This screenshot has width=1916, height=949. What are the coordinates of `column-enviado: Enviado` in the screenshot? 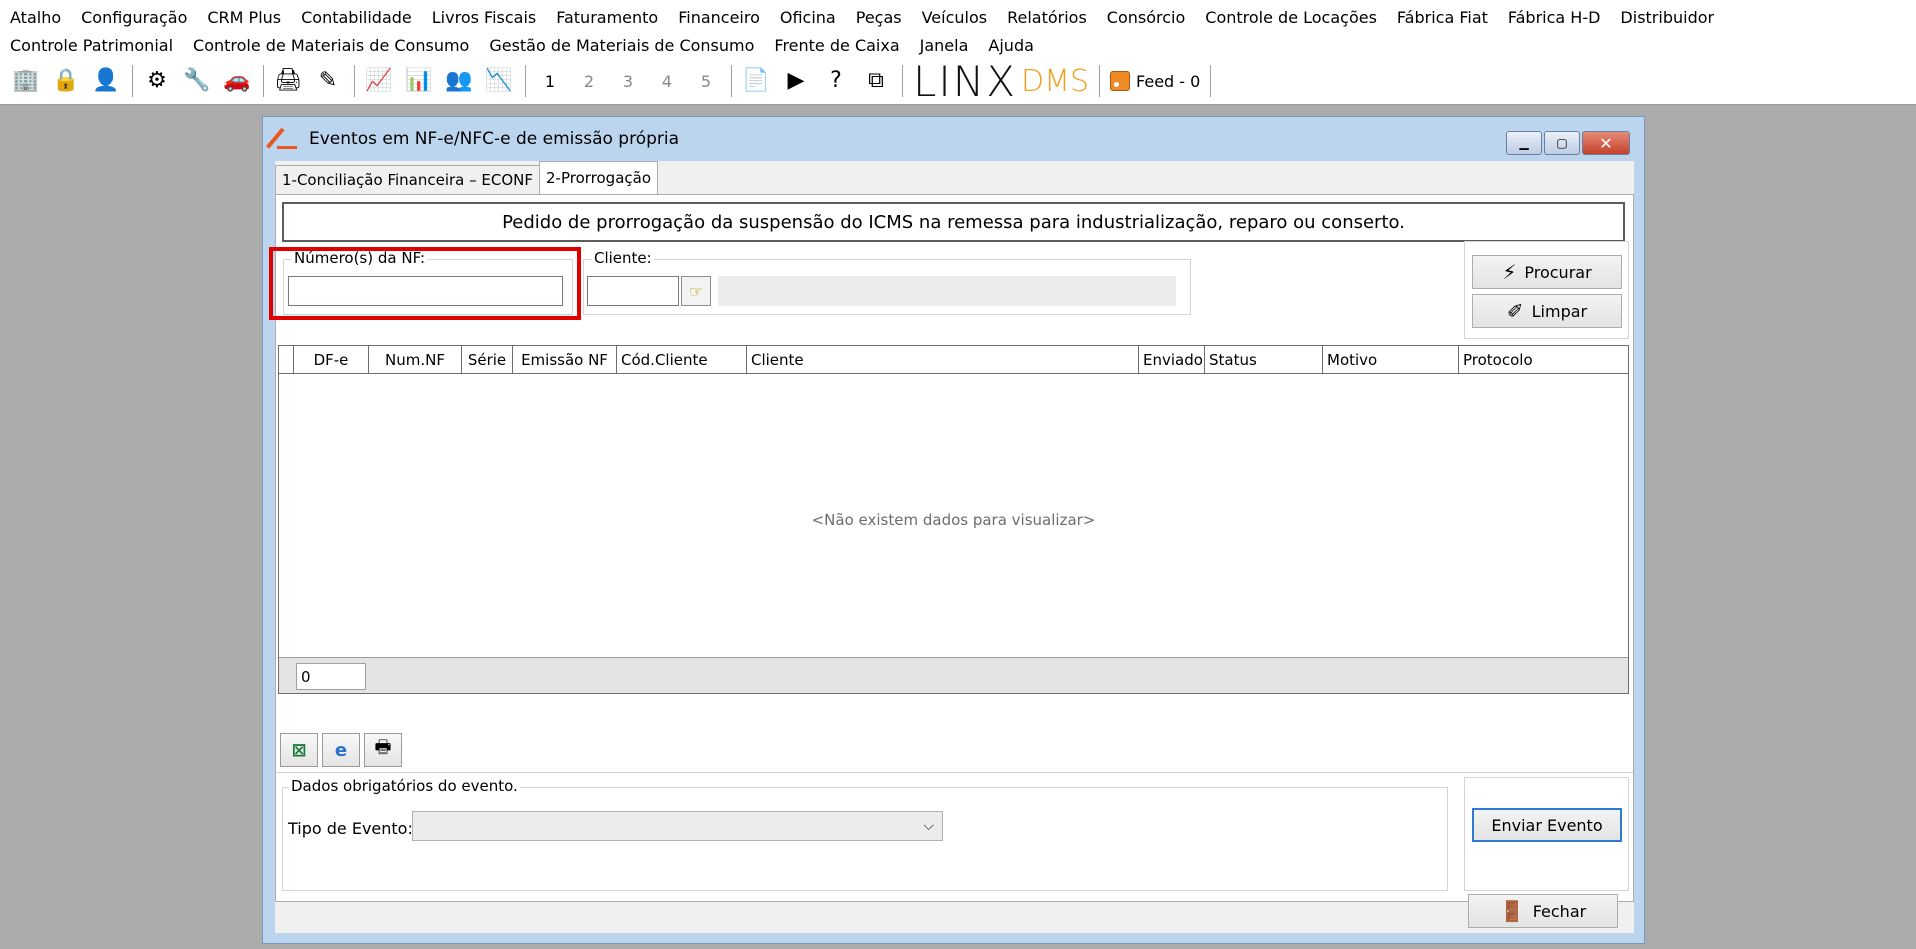 It's located at (1172, 359).